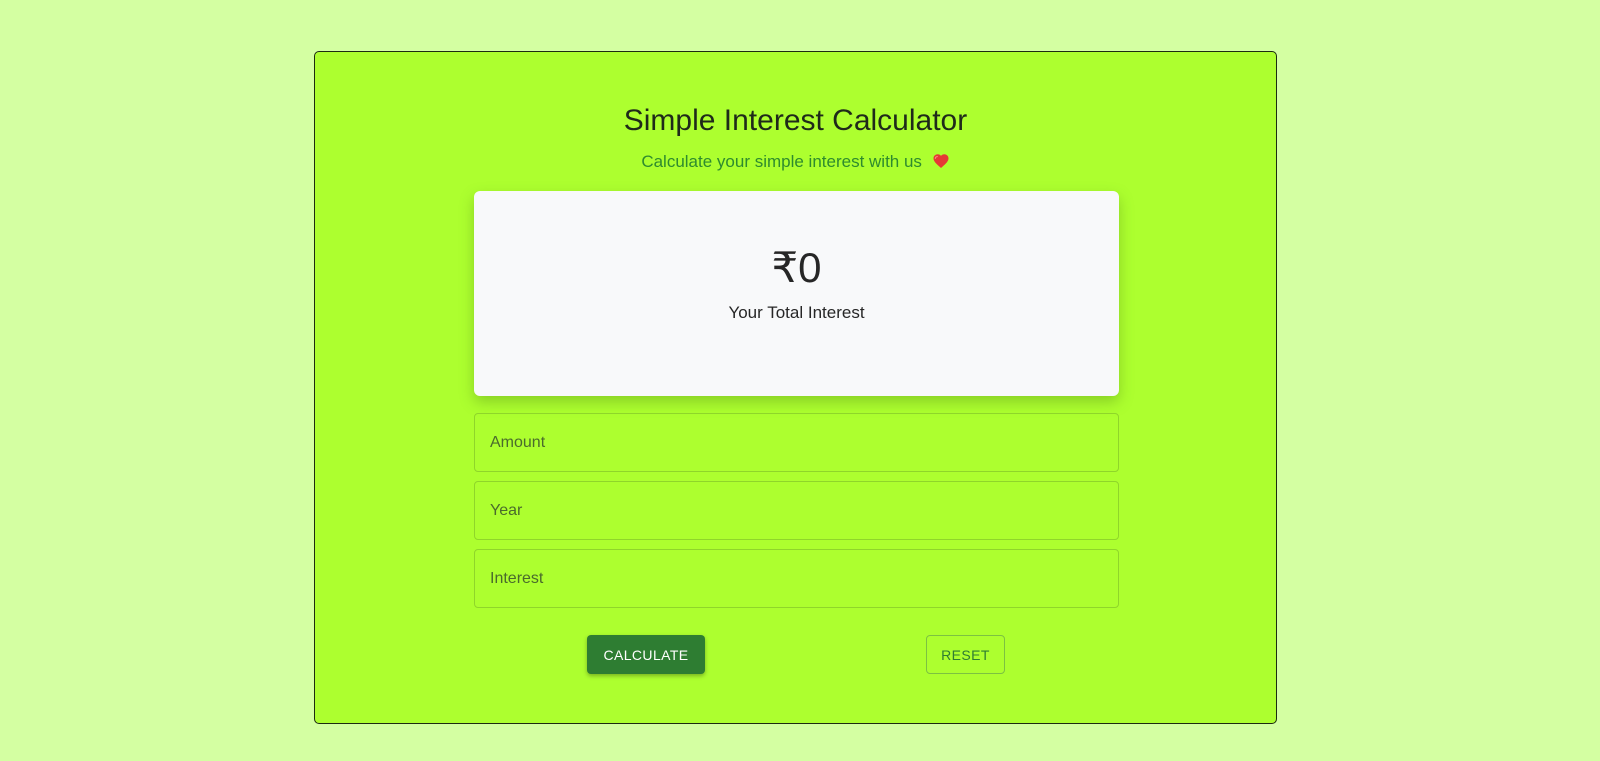  I want to click on interest-input, so click(796, 578).